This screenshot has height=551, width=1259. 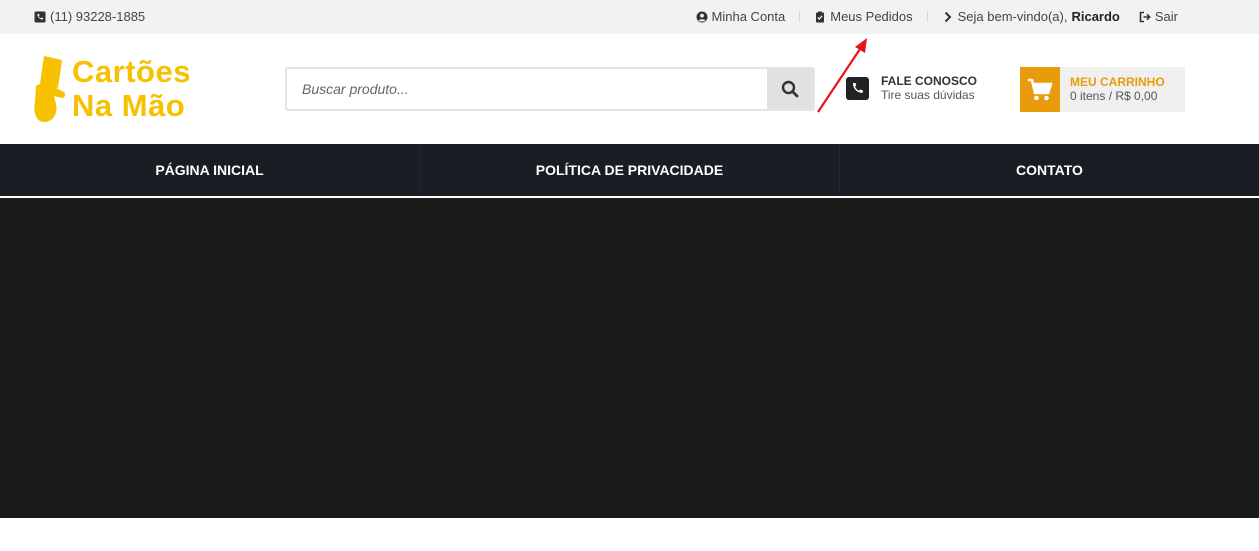 I want to click on my-account-link: Minha Conta, so click(x=741, y=16).